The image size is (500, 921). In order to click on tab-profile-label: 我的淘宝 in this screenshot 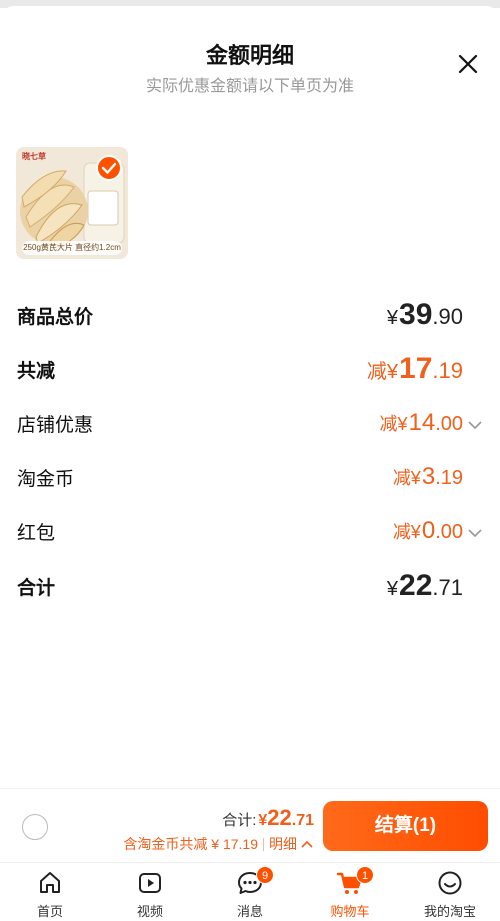, I will do `click(449, 911)`.